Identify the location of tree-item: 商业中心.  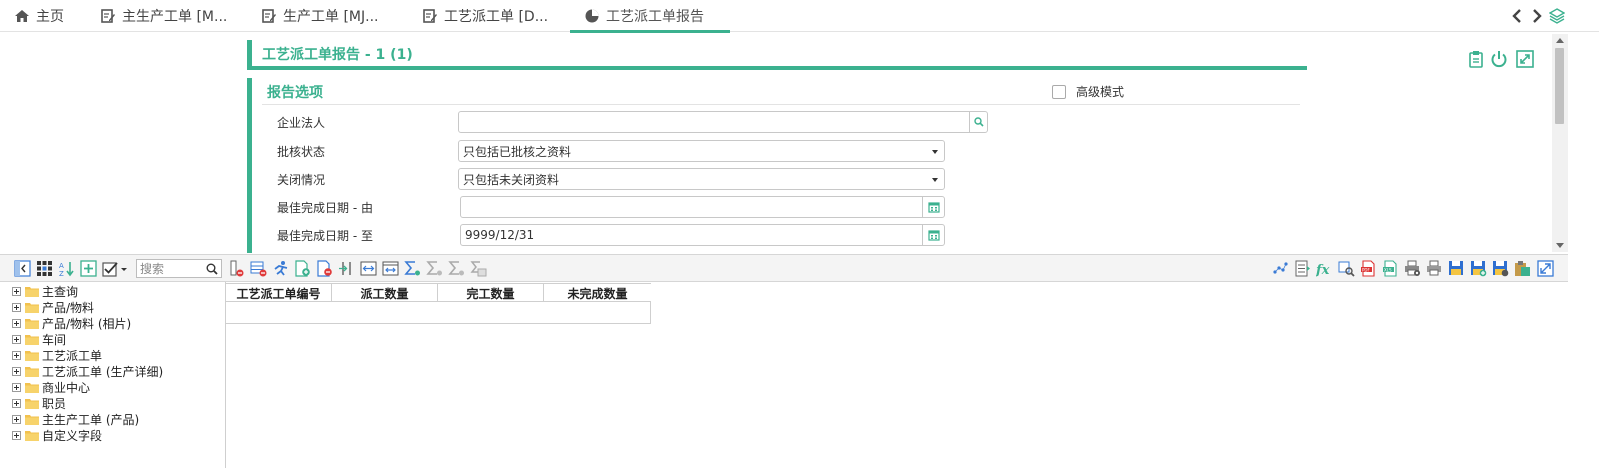
(51, 387).